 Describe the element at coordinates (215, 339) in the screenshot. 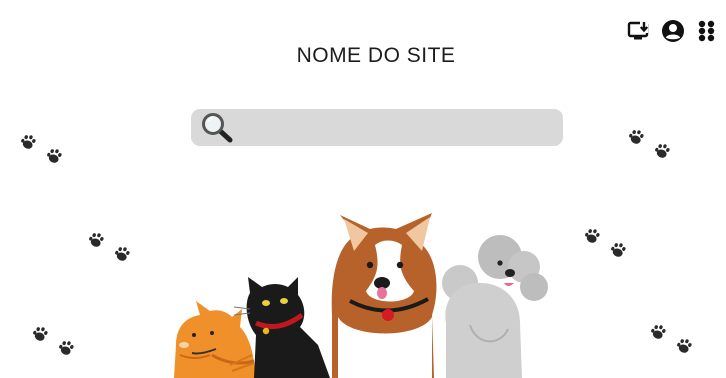

I see `orange-cat` at that location.